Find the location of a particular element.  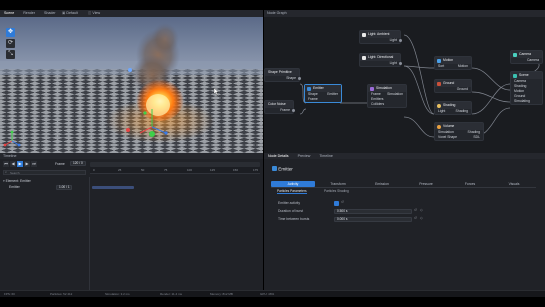

track-row: Emitter 1.00 / 1 is located at coordinates (46, 187).